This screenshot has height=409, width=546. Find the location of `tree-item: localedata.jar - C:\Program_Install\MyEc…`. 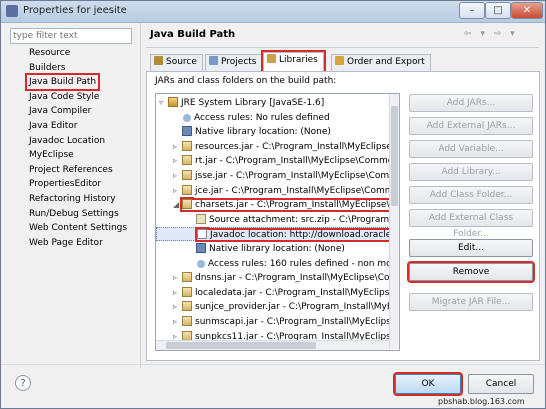

tree-item: localedata.jar - C:\Program_Install\MyEc… is located at coordinates (291, 292).